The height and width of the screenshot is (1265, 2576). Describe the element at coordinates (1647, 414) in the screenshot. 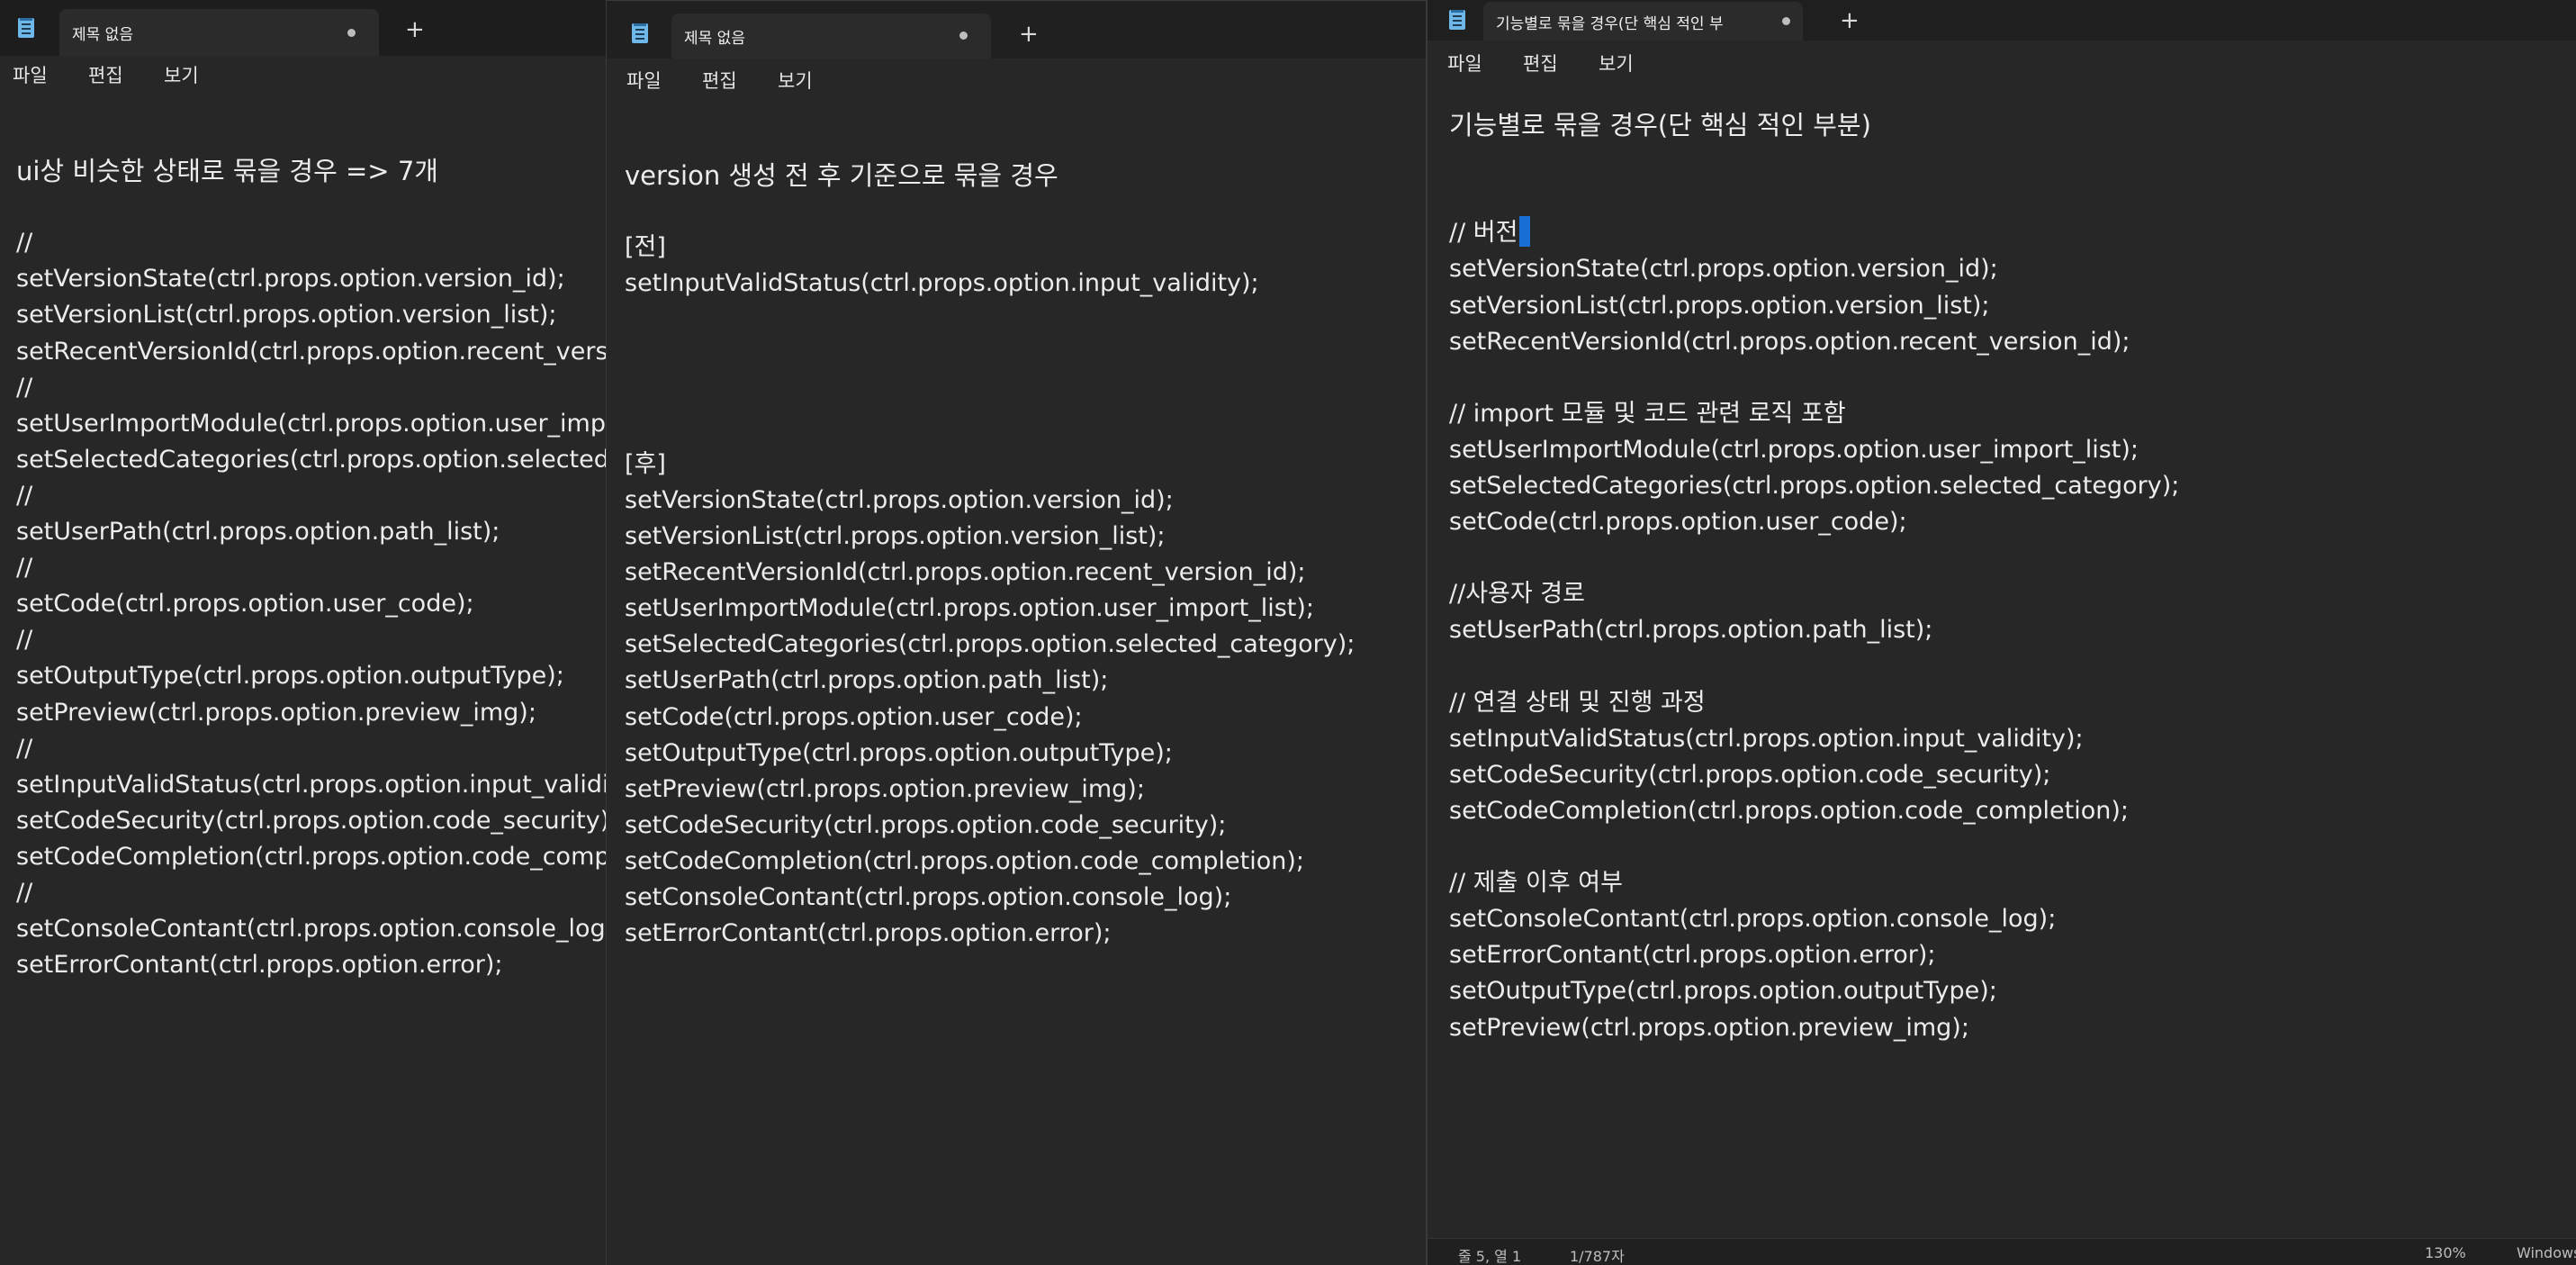

I see `text-line: // import 모듈 및 코드 관련 로직 포함` at that location.